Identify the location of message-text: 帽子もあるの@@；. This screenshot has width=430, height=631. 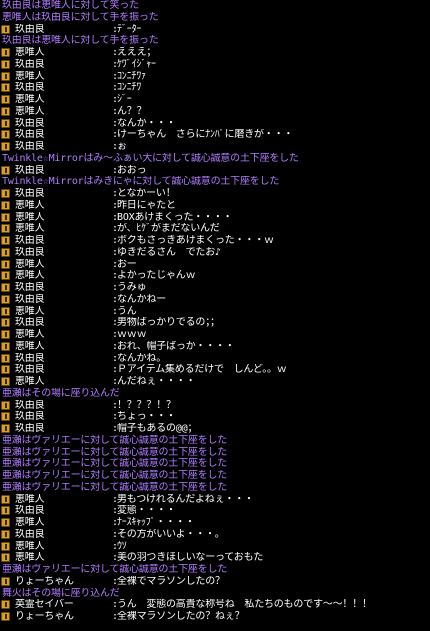
(157, 428).